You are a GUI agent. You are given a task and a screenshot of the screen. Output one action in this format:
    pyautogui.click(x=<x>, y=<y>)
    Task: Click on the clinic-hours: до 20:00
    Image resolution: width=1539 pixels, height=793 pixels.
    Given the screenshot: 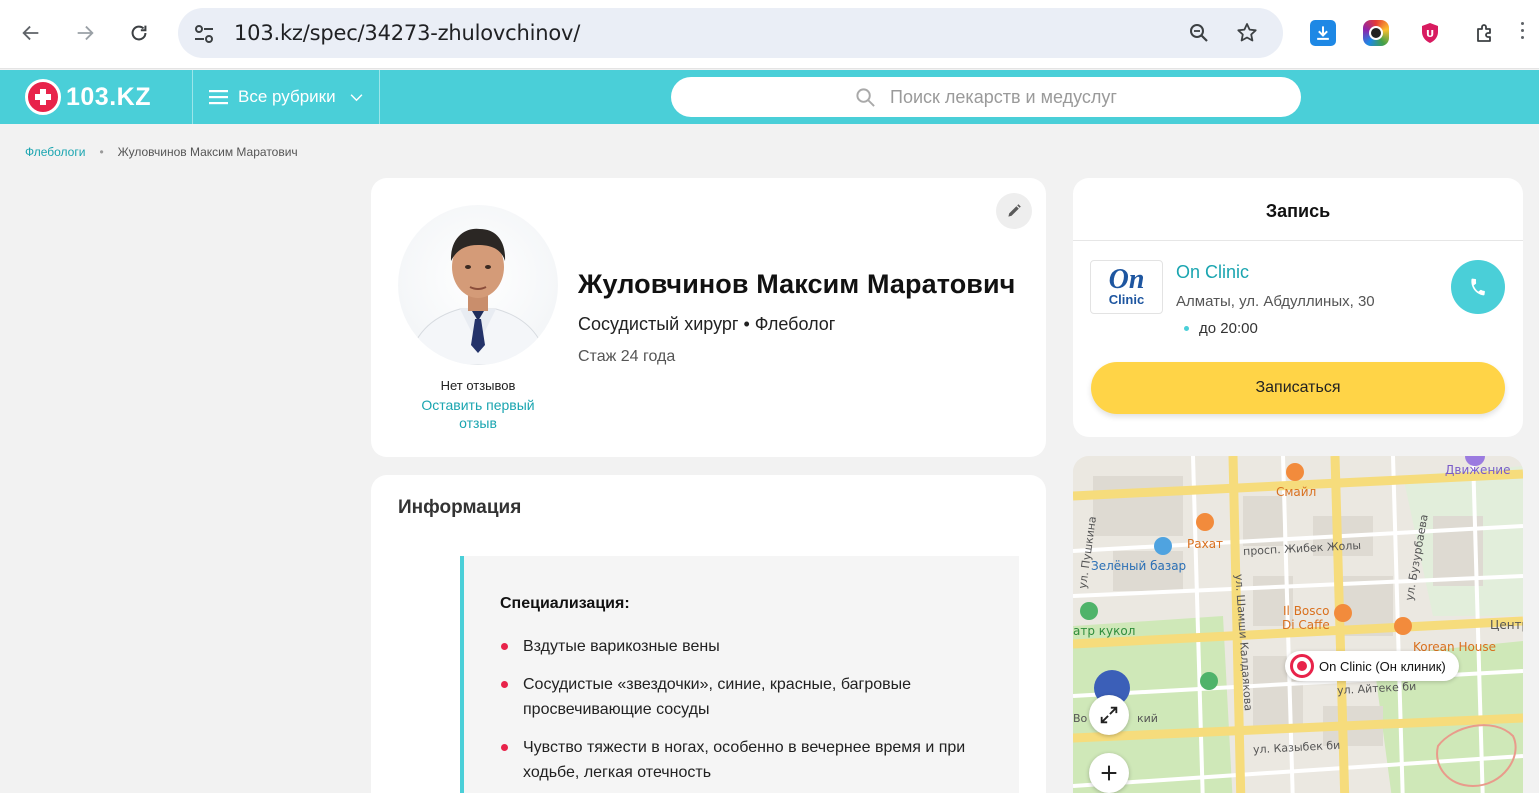 What is the action you would take?
    pyautogui.click(x=1221, y=328)
    